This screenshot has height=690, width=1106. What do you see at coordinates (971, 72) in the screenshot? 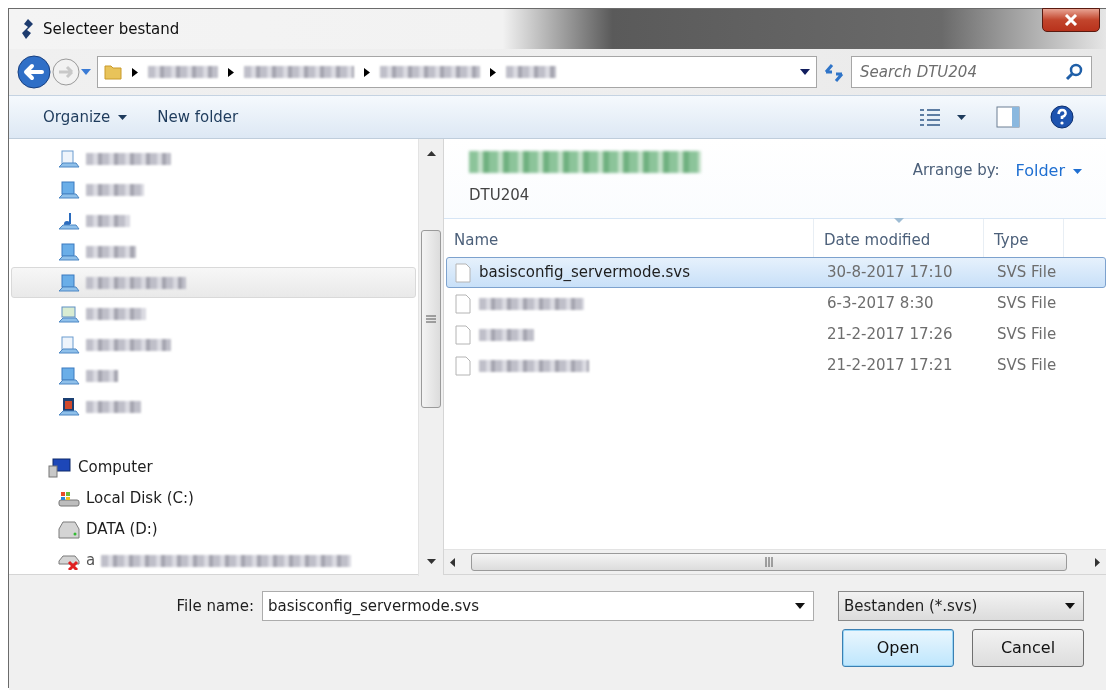
I see `search-field: Search DTU204` at bounding box center [971, 72].